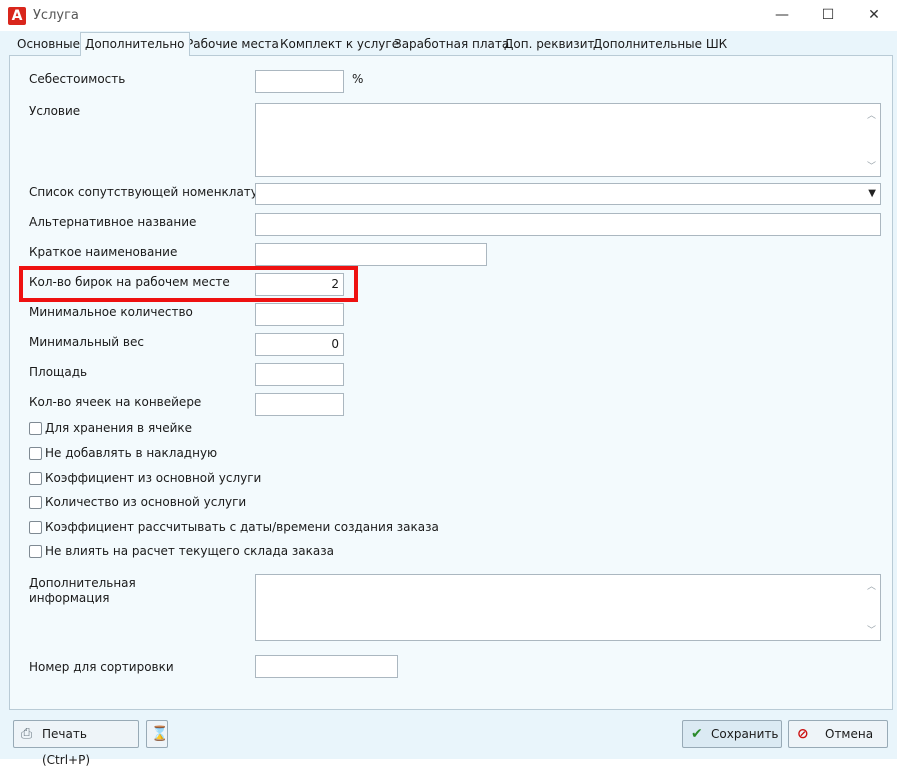 This screenshot has width=897, height=773. I want to click on dropdown-arrow-icon: ▼, so click(872, 194).